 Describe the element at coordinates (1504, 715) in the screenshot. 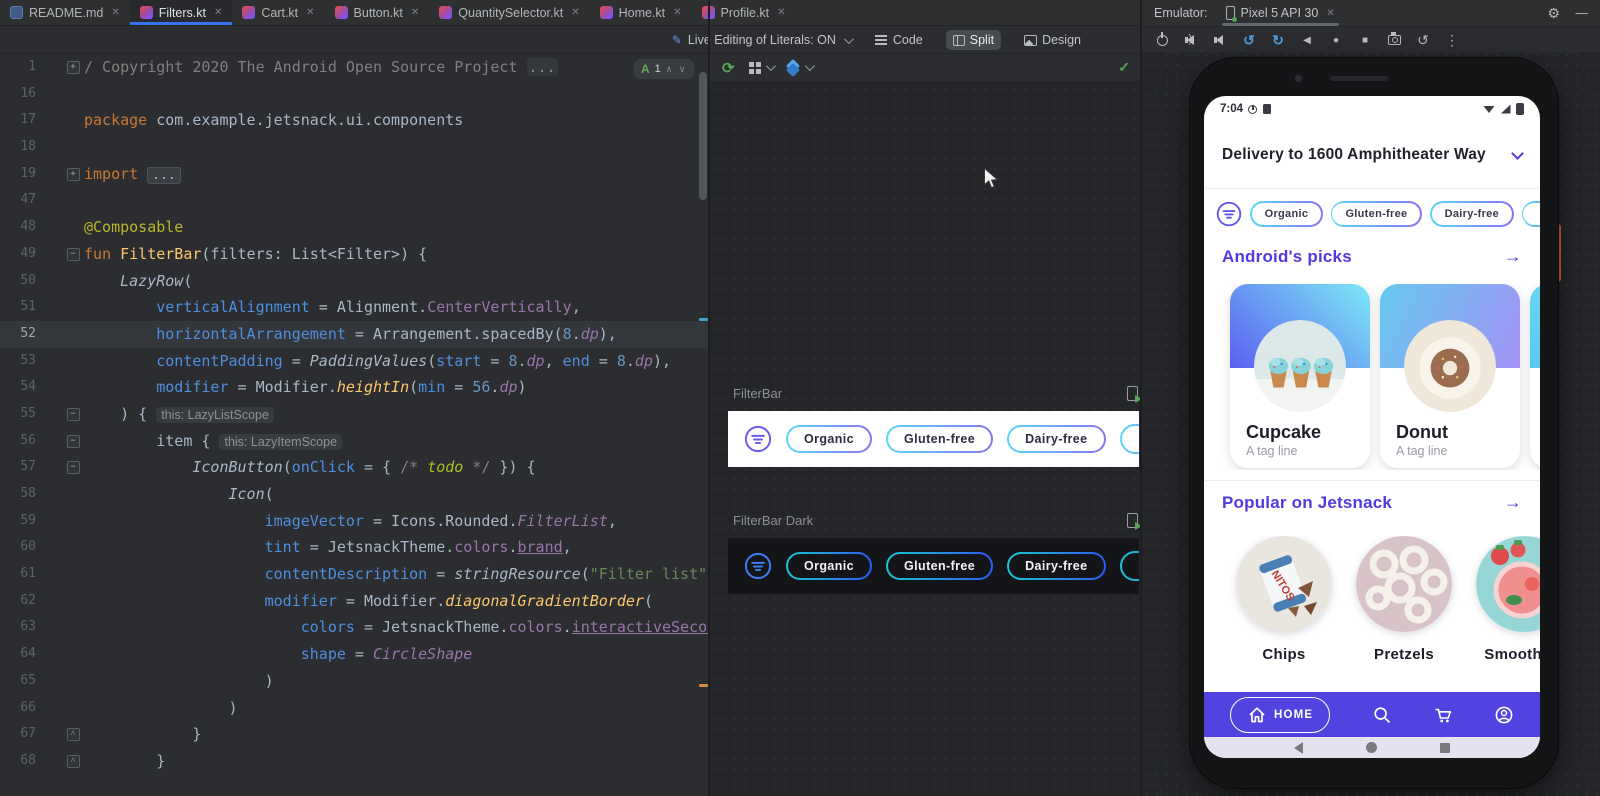

I see `nav-profile-icon` at that location.